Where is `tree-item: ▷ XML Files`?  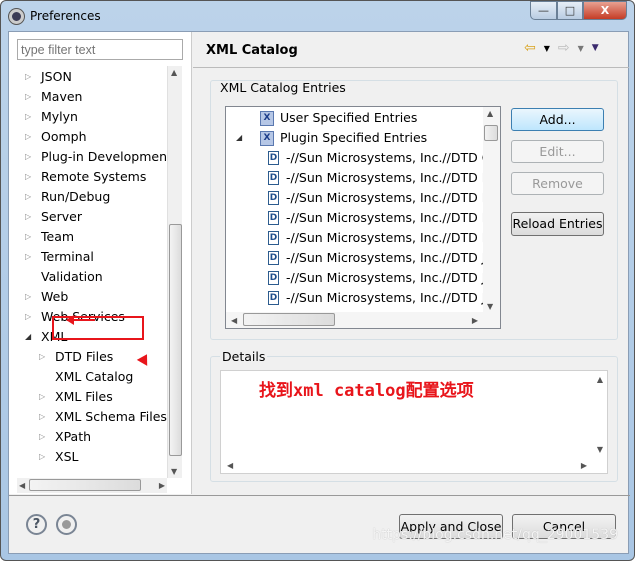 tree-item: ▷ XML Files is located at coordinates (76, 397).